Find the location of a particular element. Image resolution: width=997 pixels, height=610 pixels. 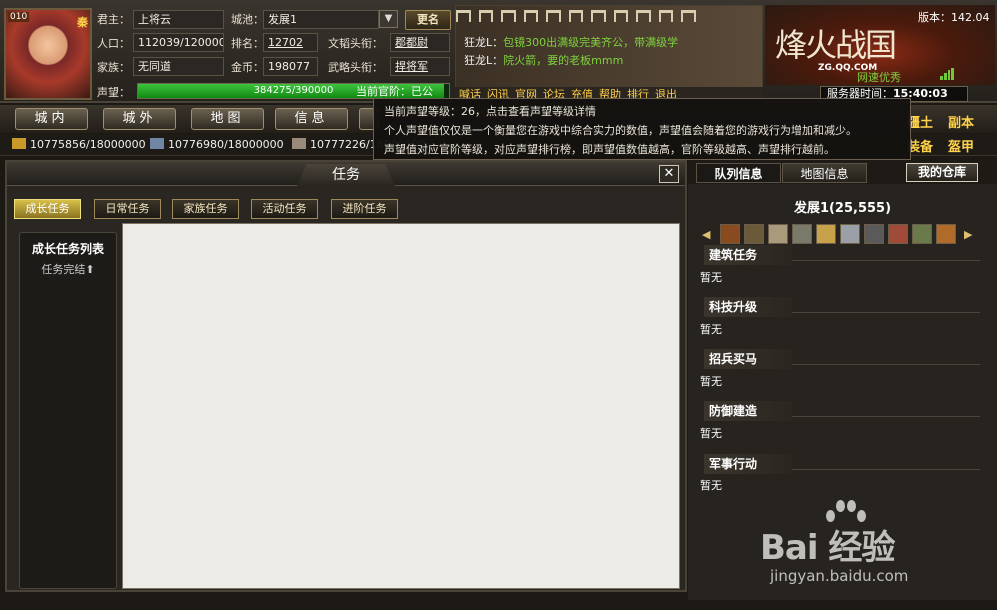

gold-value: 198077 is located at coordinates (290, 66).